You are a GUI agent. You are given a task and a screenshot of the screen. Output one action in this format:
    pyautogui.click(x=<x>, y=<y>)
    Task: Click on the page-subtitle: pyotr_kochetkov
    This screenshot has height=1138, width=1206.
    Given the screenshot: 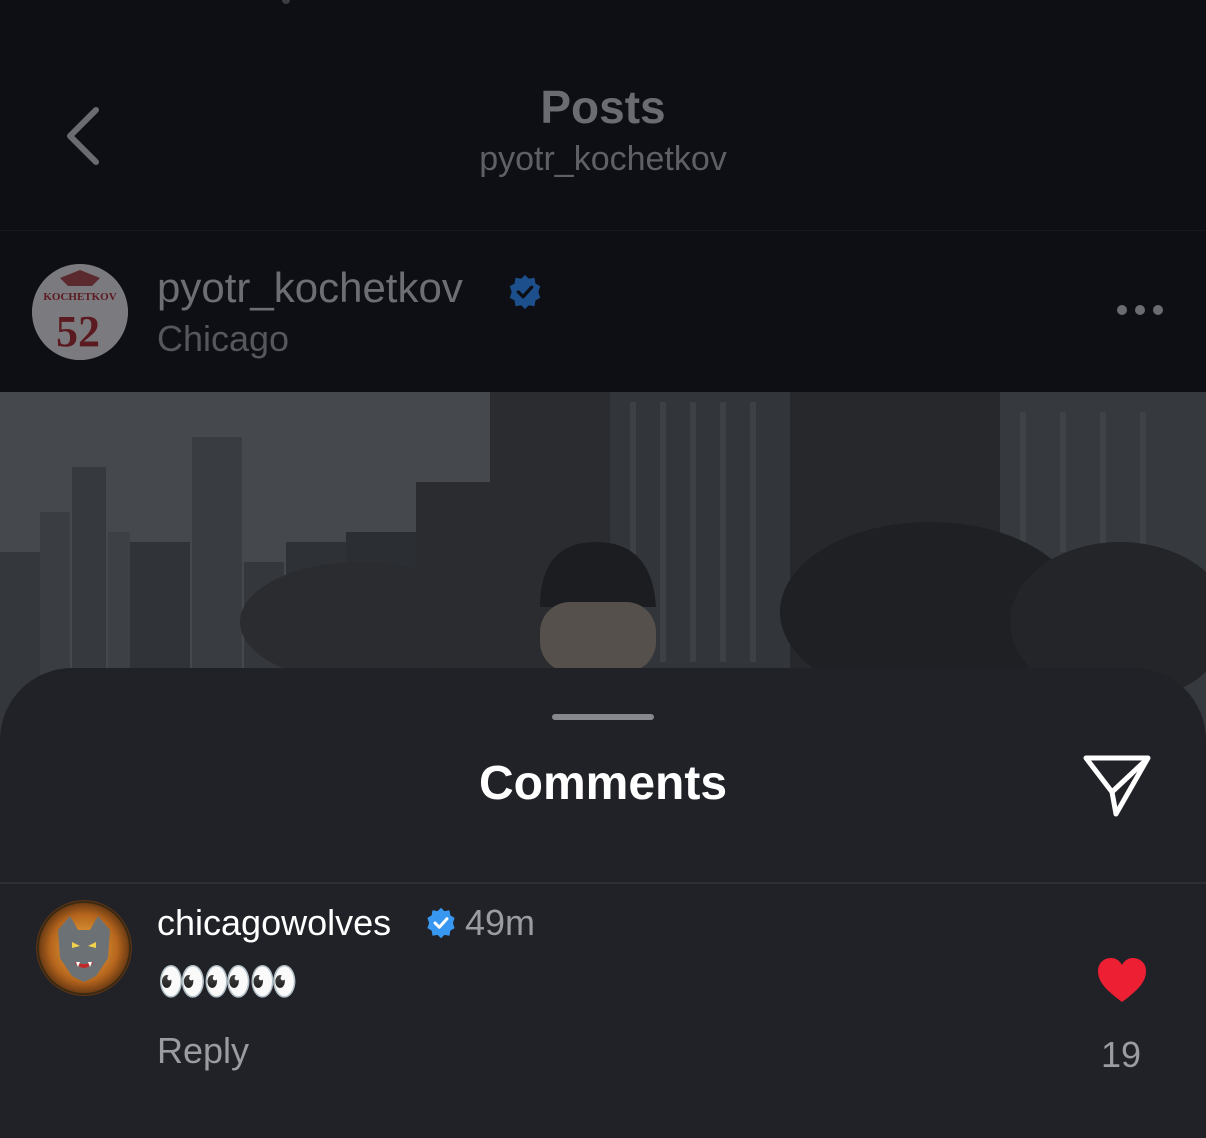 What is the action you would take?
    pyautogui.click(x=603, y=159)
    